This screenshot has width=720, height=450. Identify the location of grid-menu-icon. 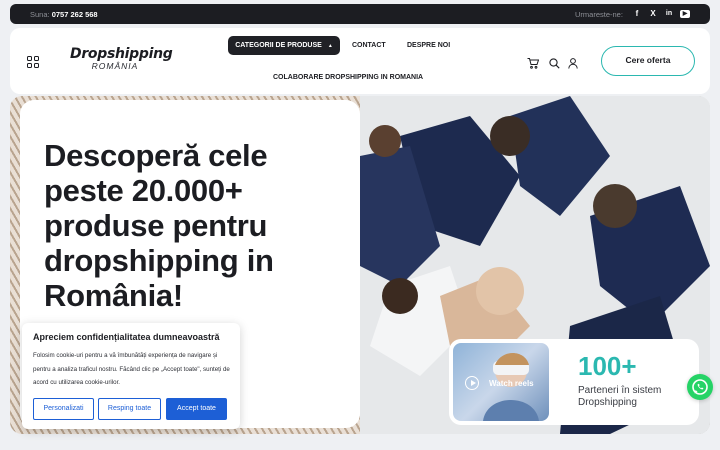
(33, 64).